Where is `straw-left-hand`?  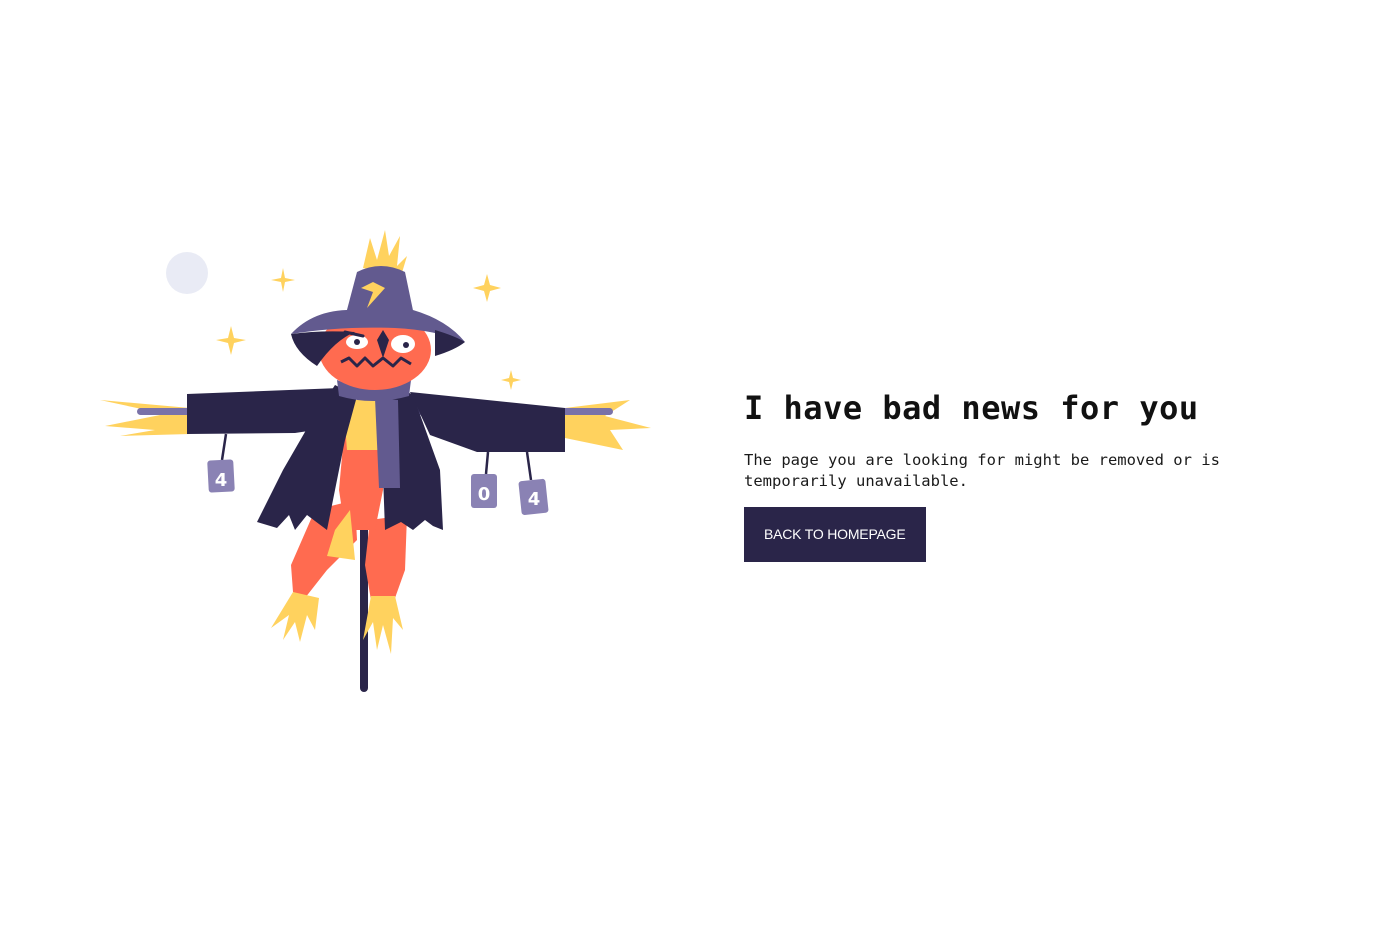 straw-left-hand is located at coordinates (145, 418).